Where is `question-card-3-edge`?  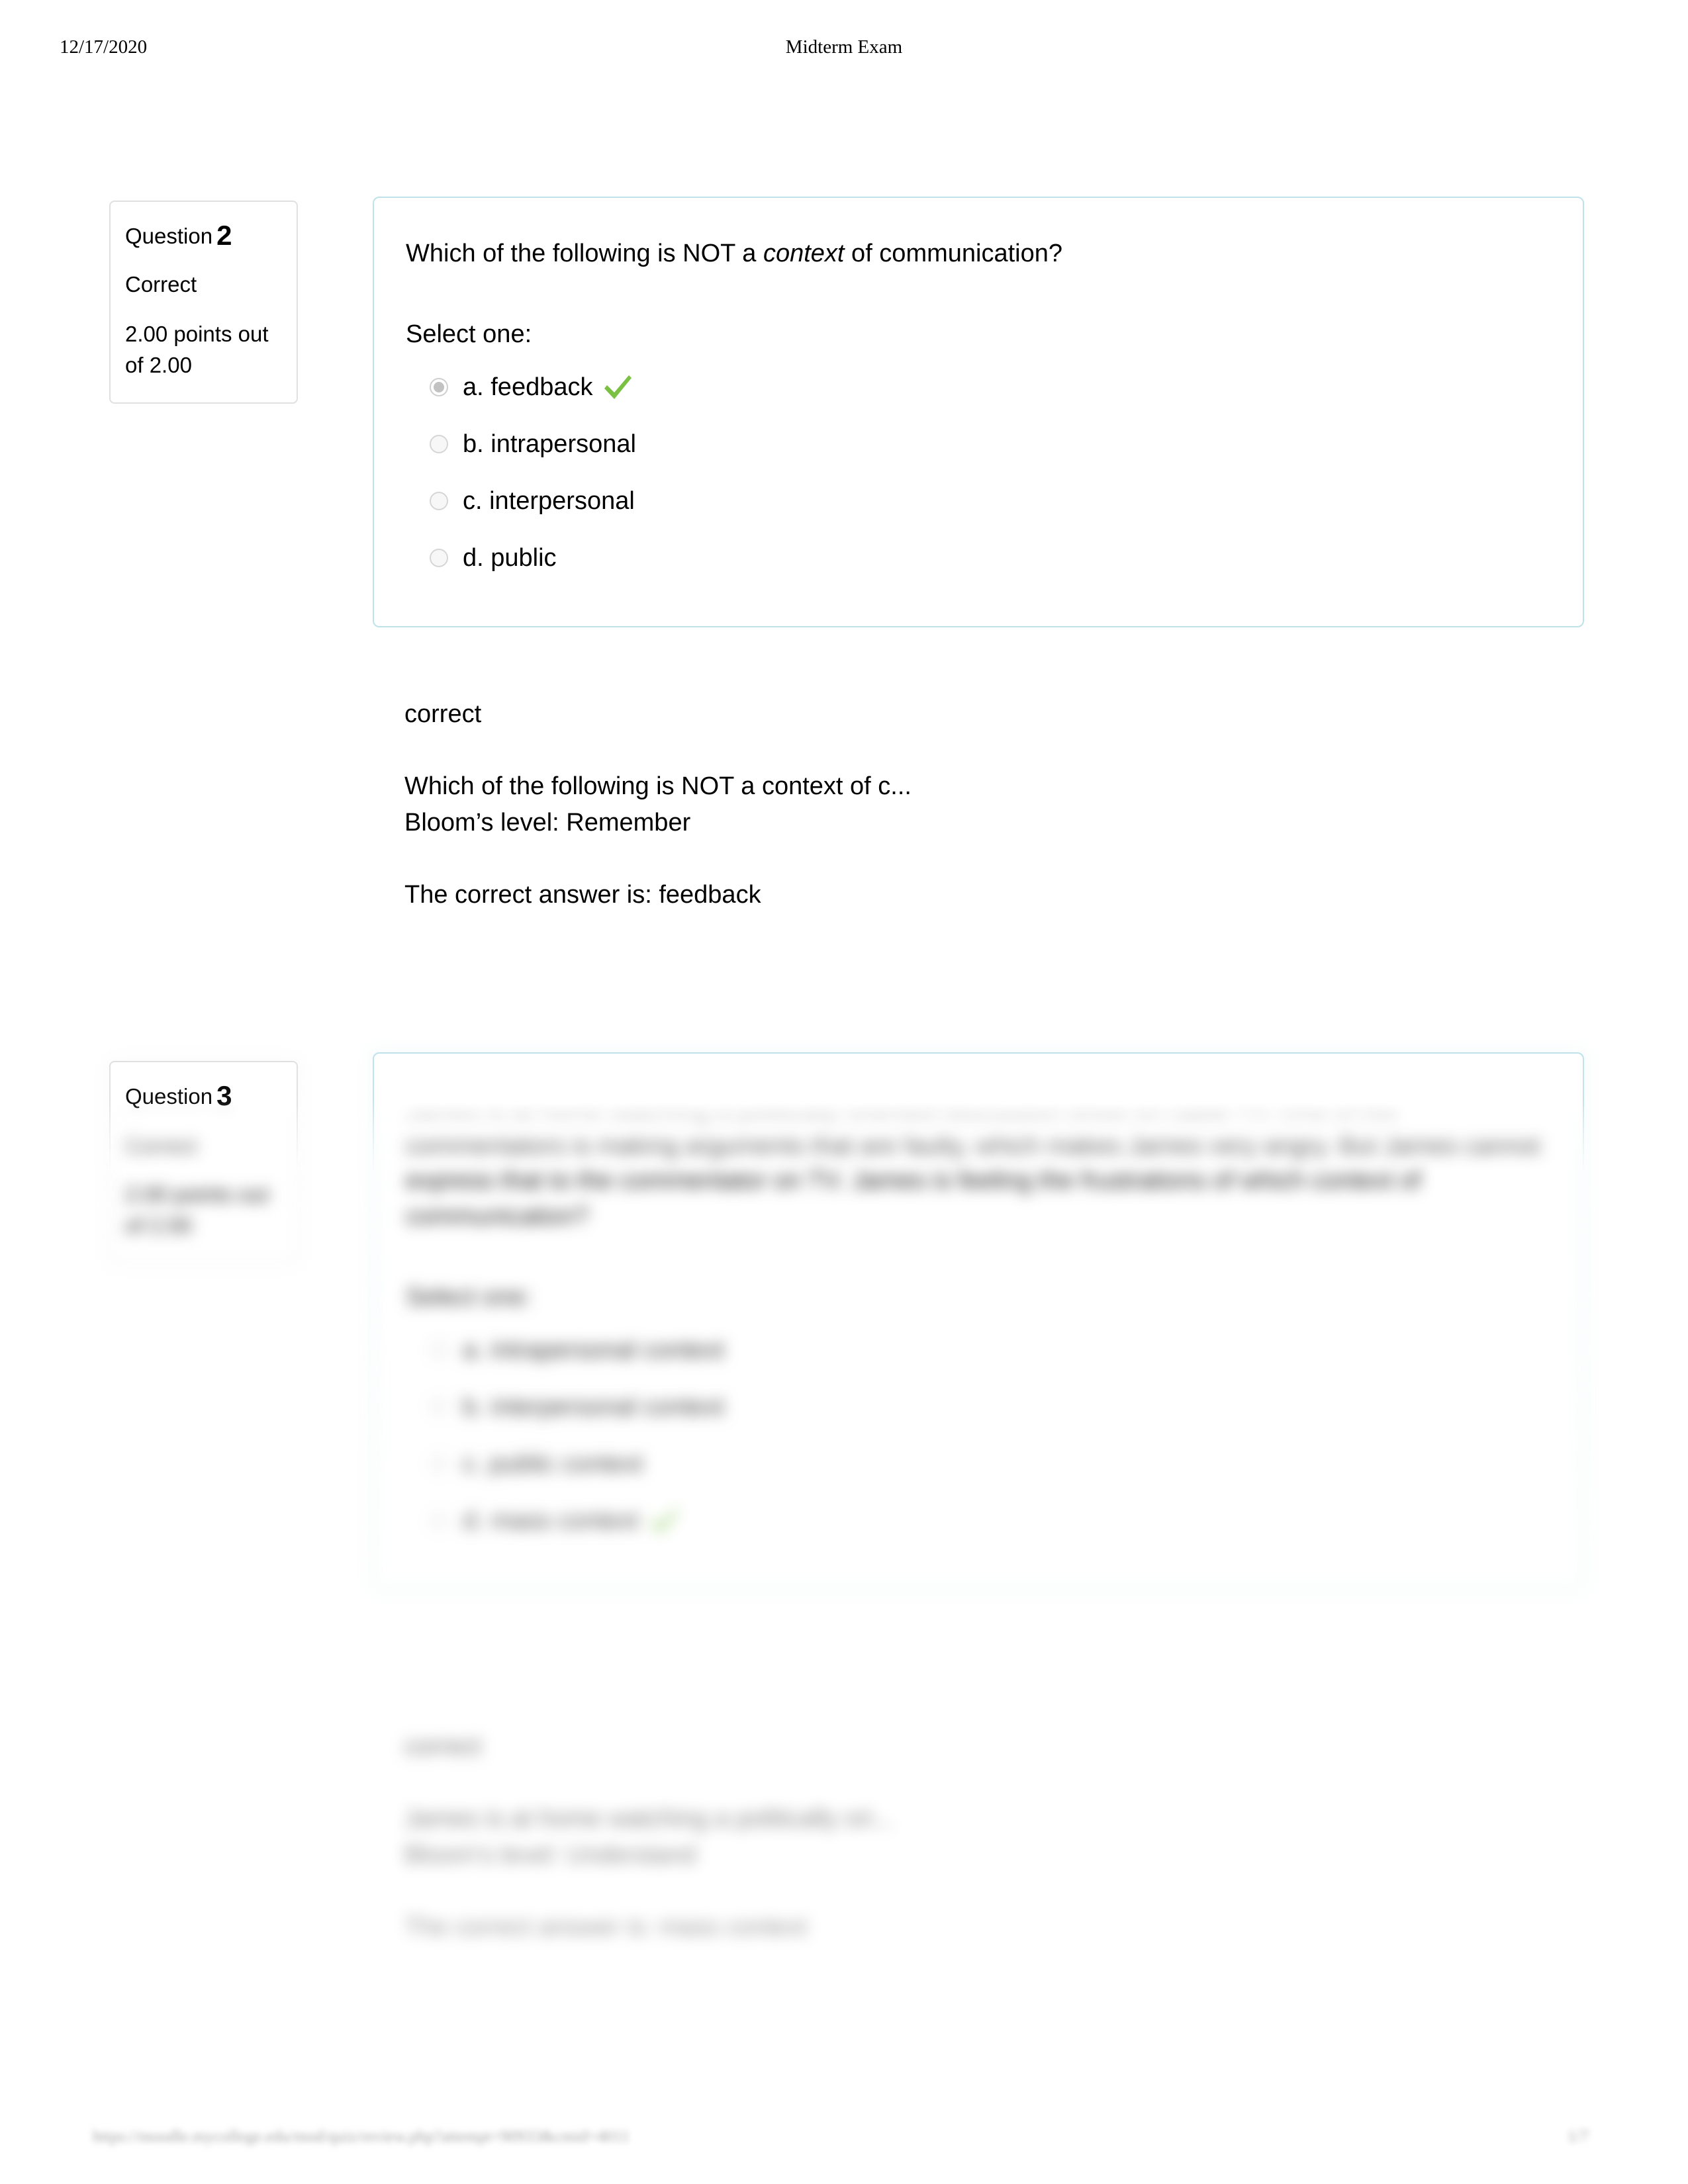 question-card-3-edge is located at coordinates (978, 1116).